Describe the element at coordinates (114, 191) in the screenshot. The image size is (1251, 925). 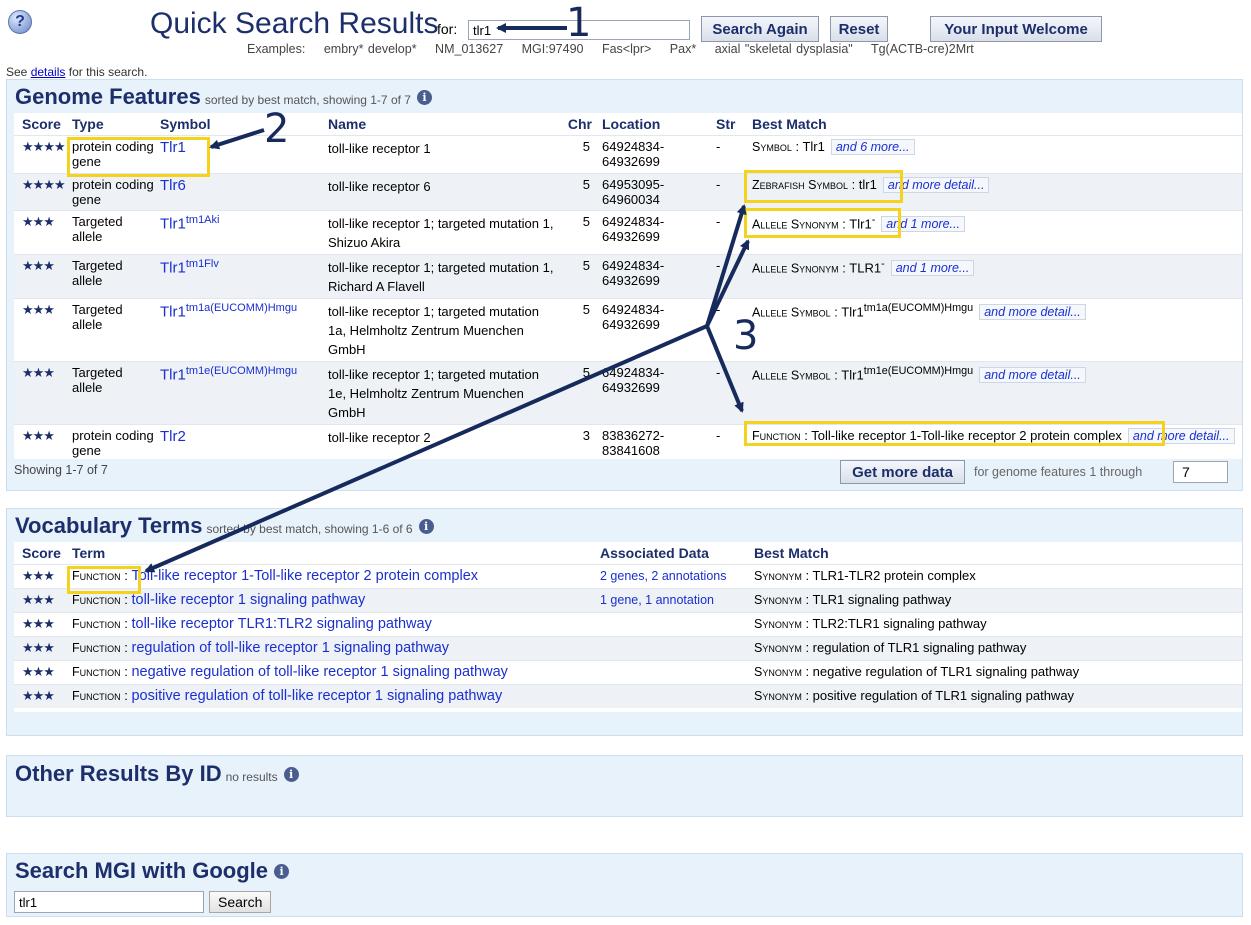
I see `feature-type: protein coding gene` at that location.